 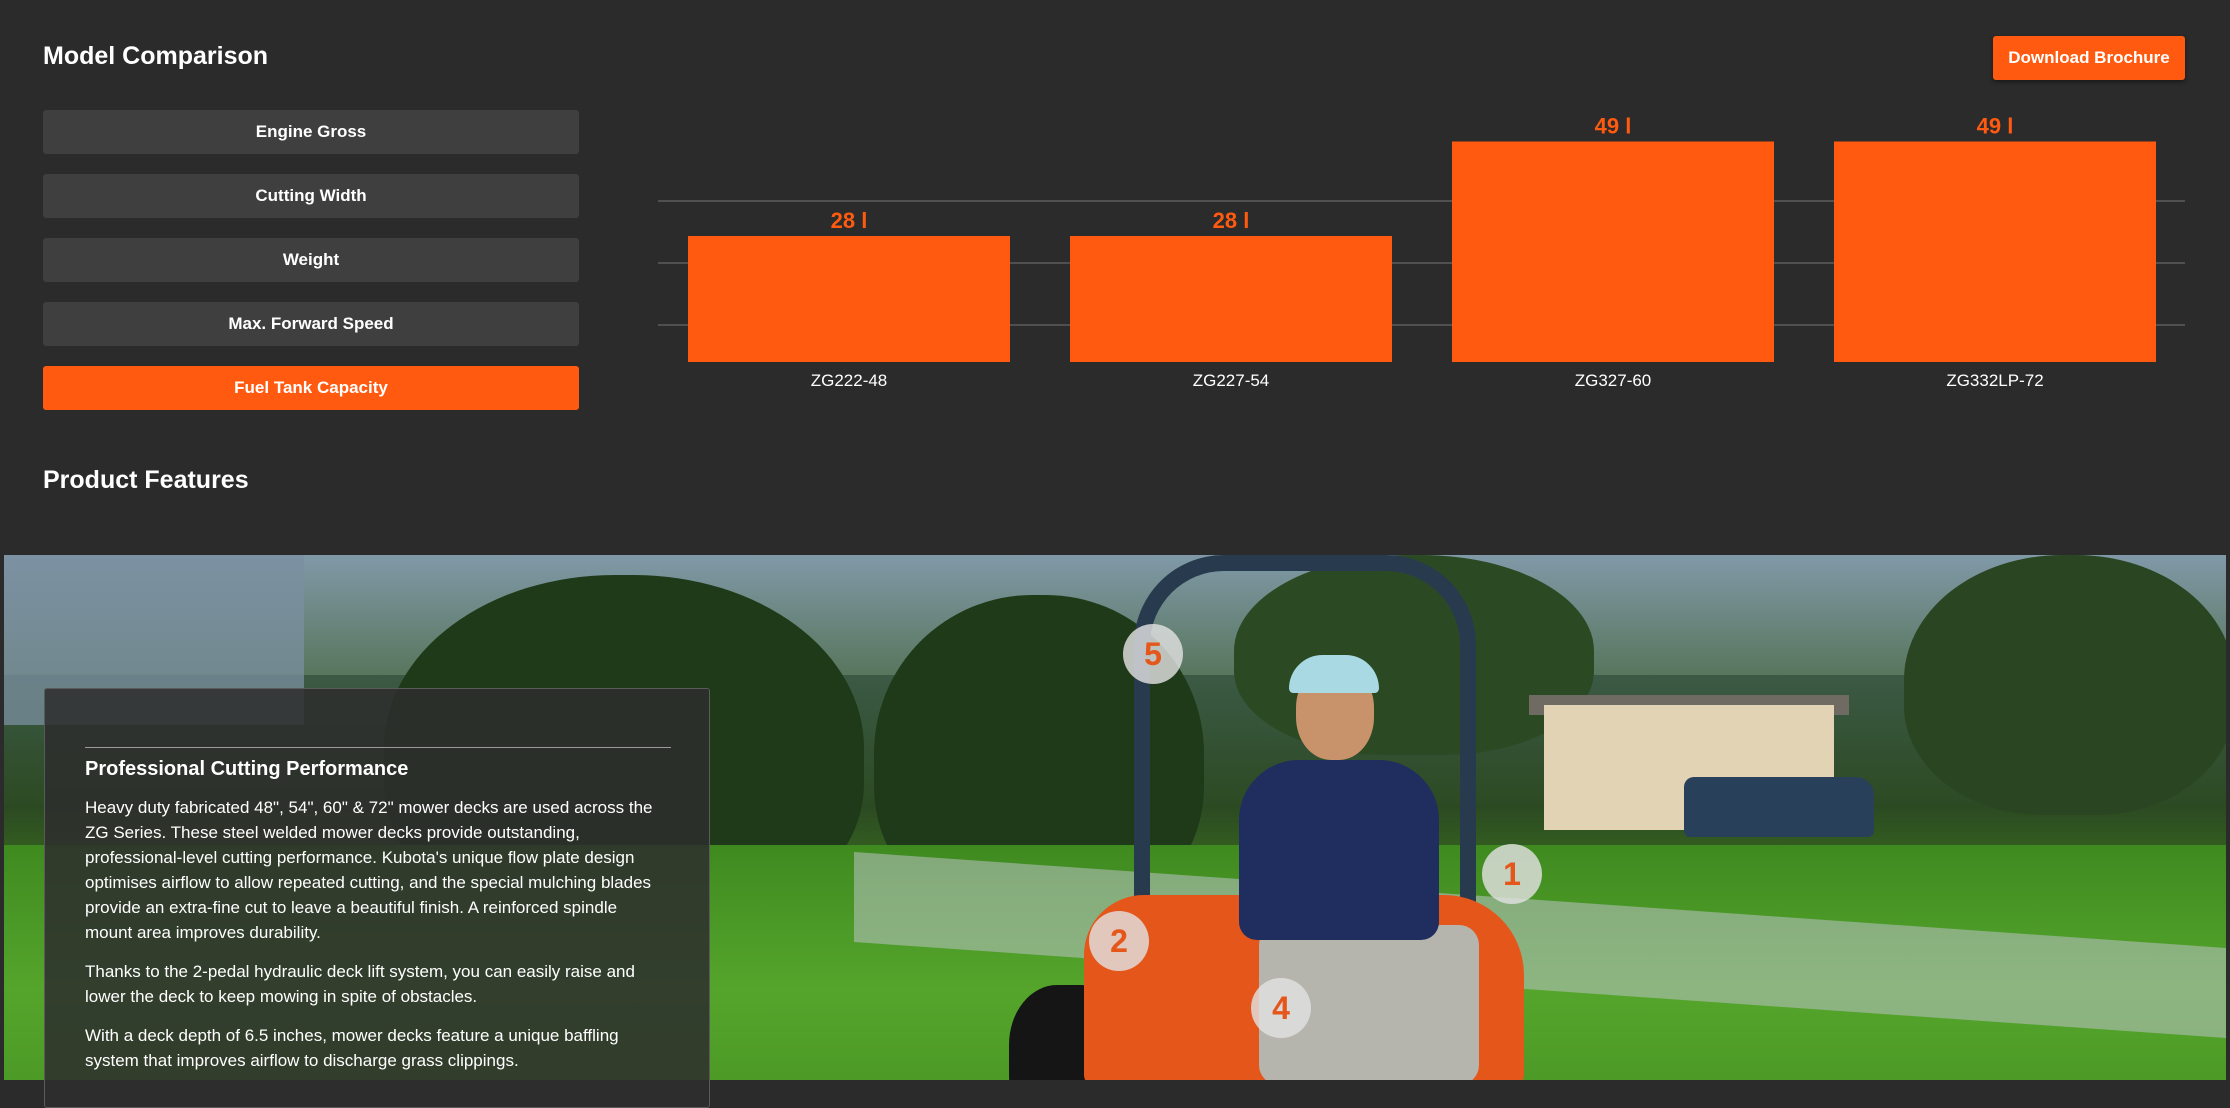 I want to click on download-brochure-button: Download Brochure, so click(x=2089, y=58).